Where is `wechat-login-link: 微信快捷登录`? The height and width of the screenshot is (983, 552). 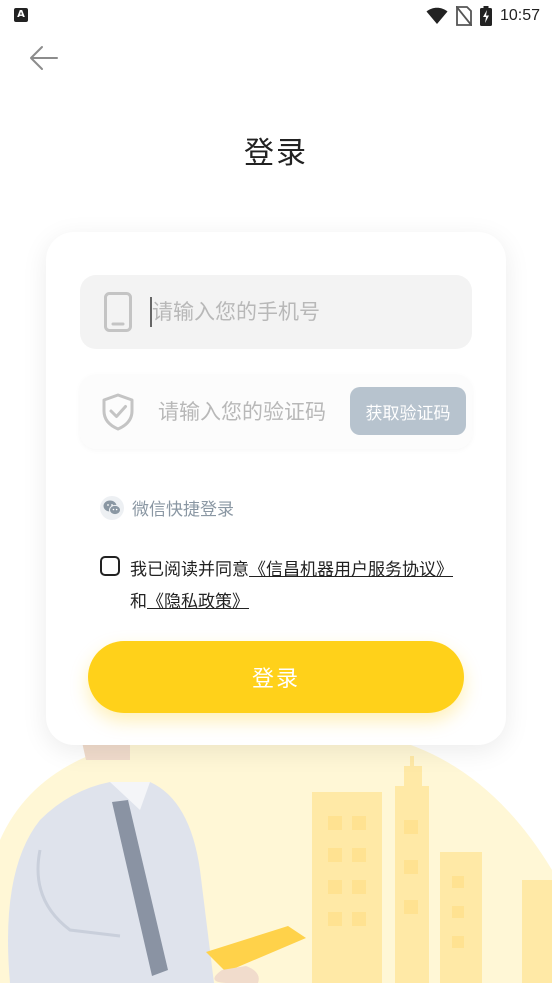 wechat-login-link: 微信快捷登录 is located at coordinates (167, 507).